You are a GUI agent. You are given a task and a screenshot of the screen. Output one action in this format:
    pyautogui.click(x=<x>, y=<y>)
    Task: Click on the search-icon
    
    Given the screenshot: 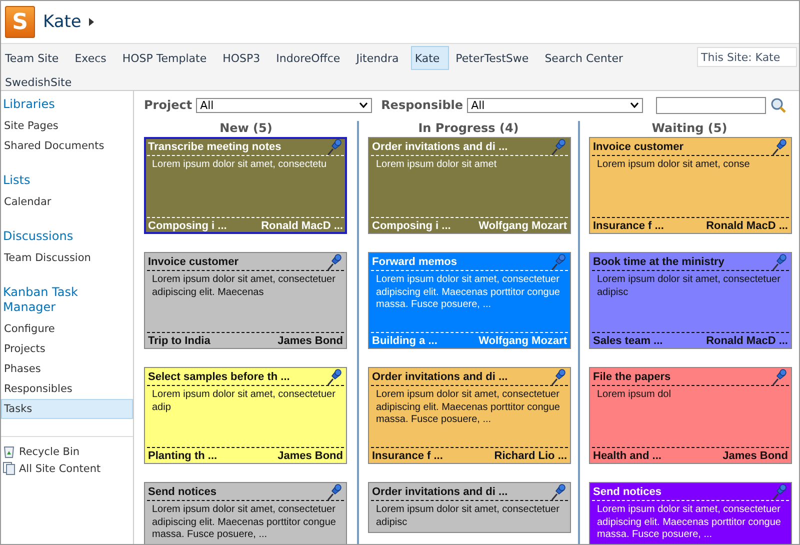 What is the action you would take?
    pyautogui.click(x=778, y=105)
    